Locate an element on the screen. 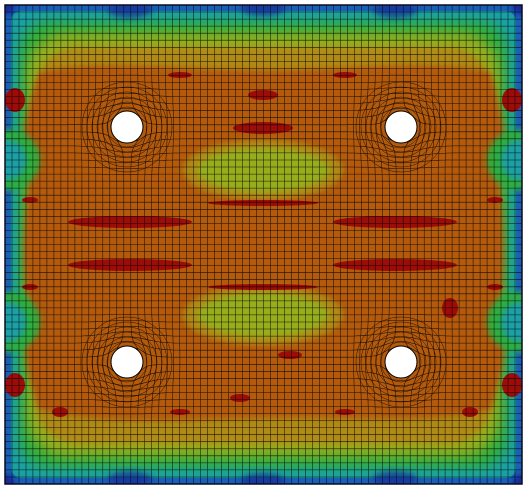  center-yellowgreen is located at coordinates (263, 170).